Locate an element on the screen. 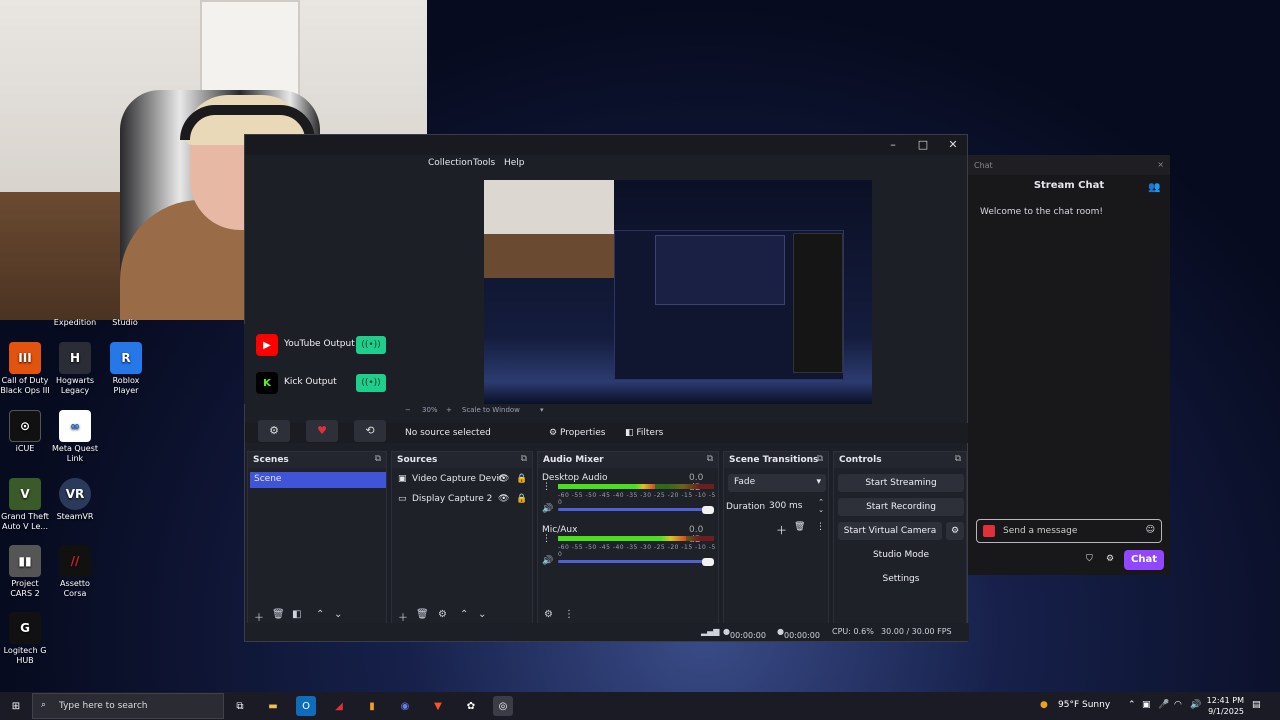 The image size is (1280, 720). filters-button: ◧ Filters is located at coordinates (644, 433).